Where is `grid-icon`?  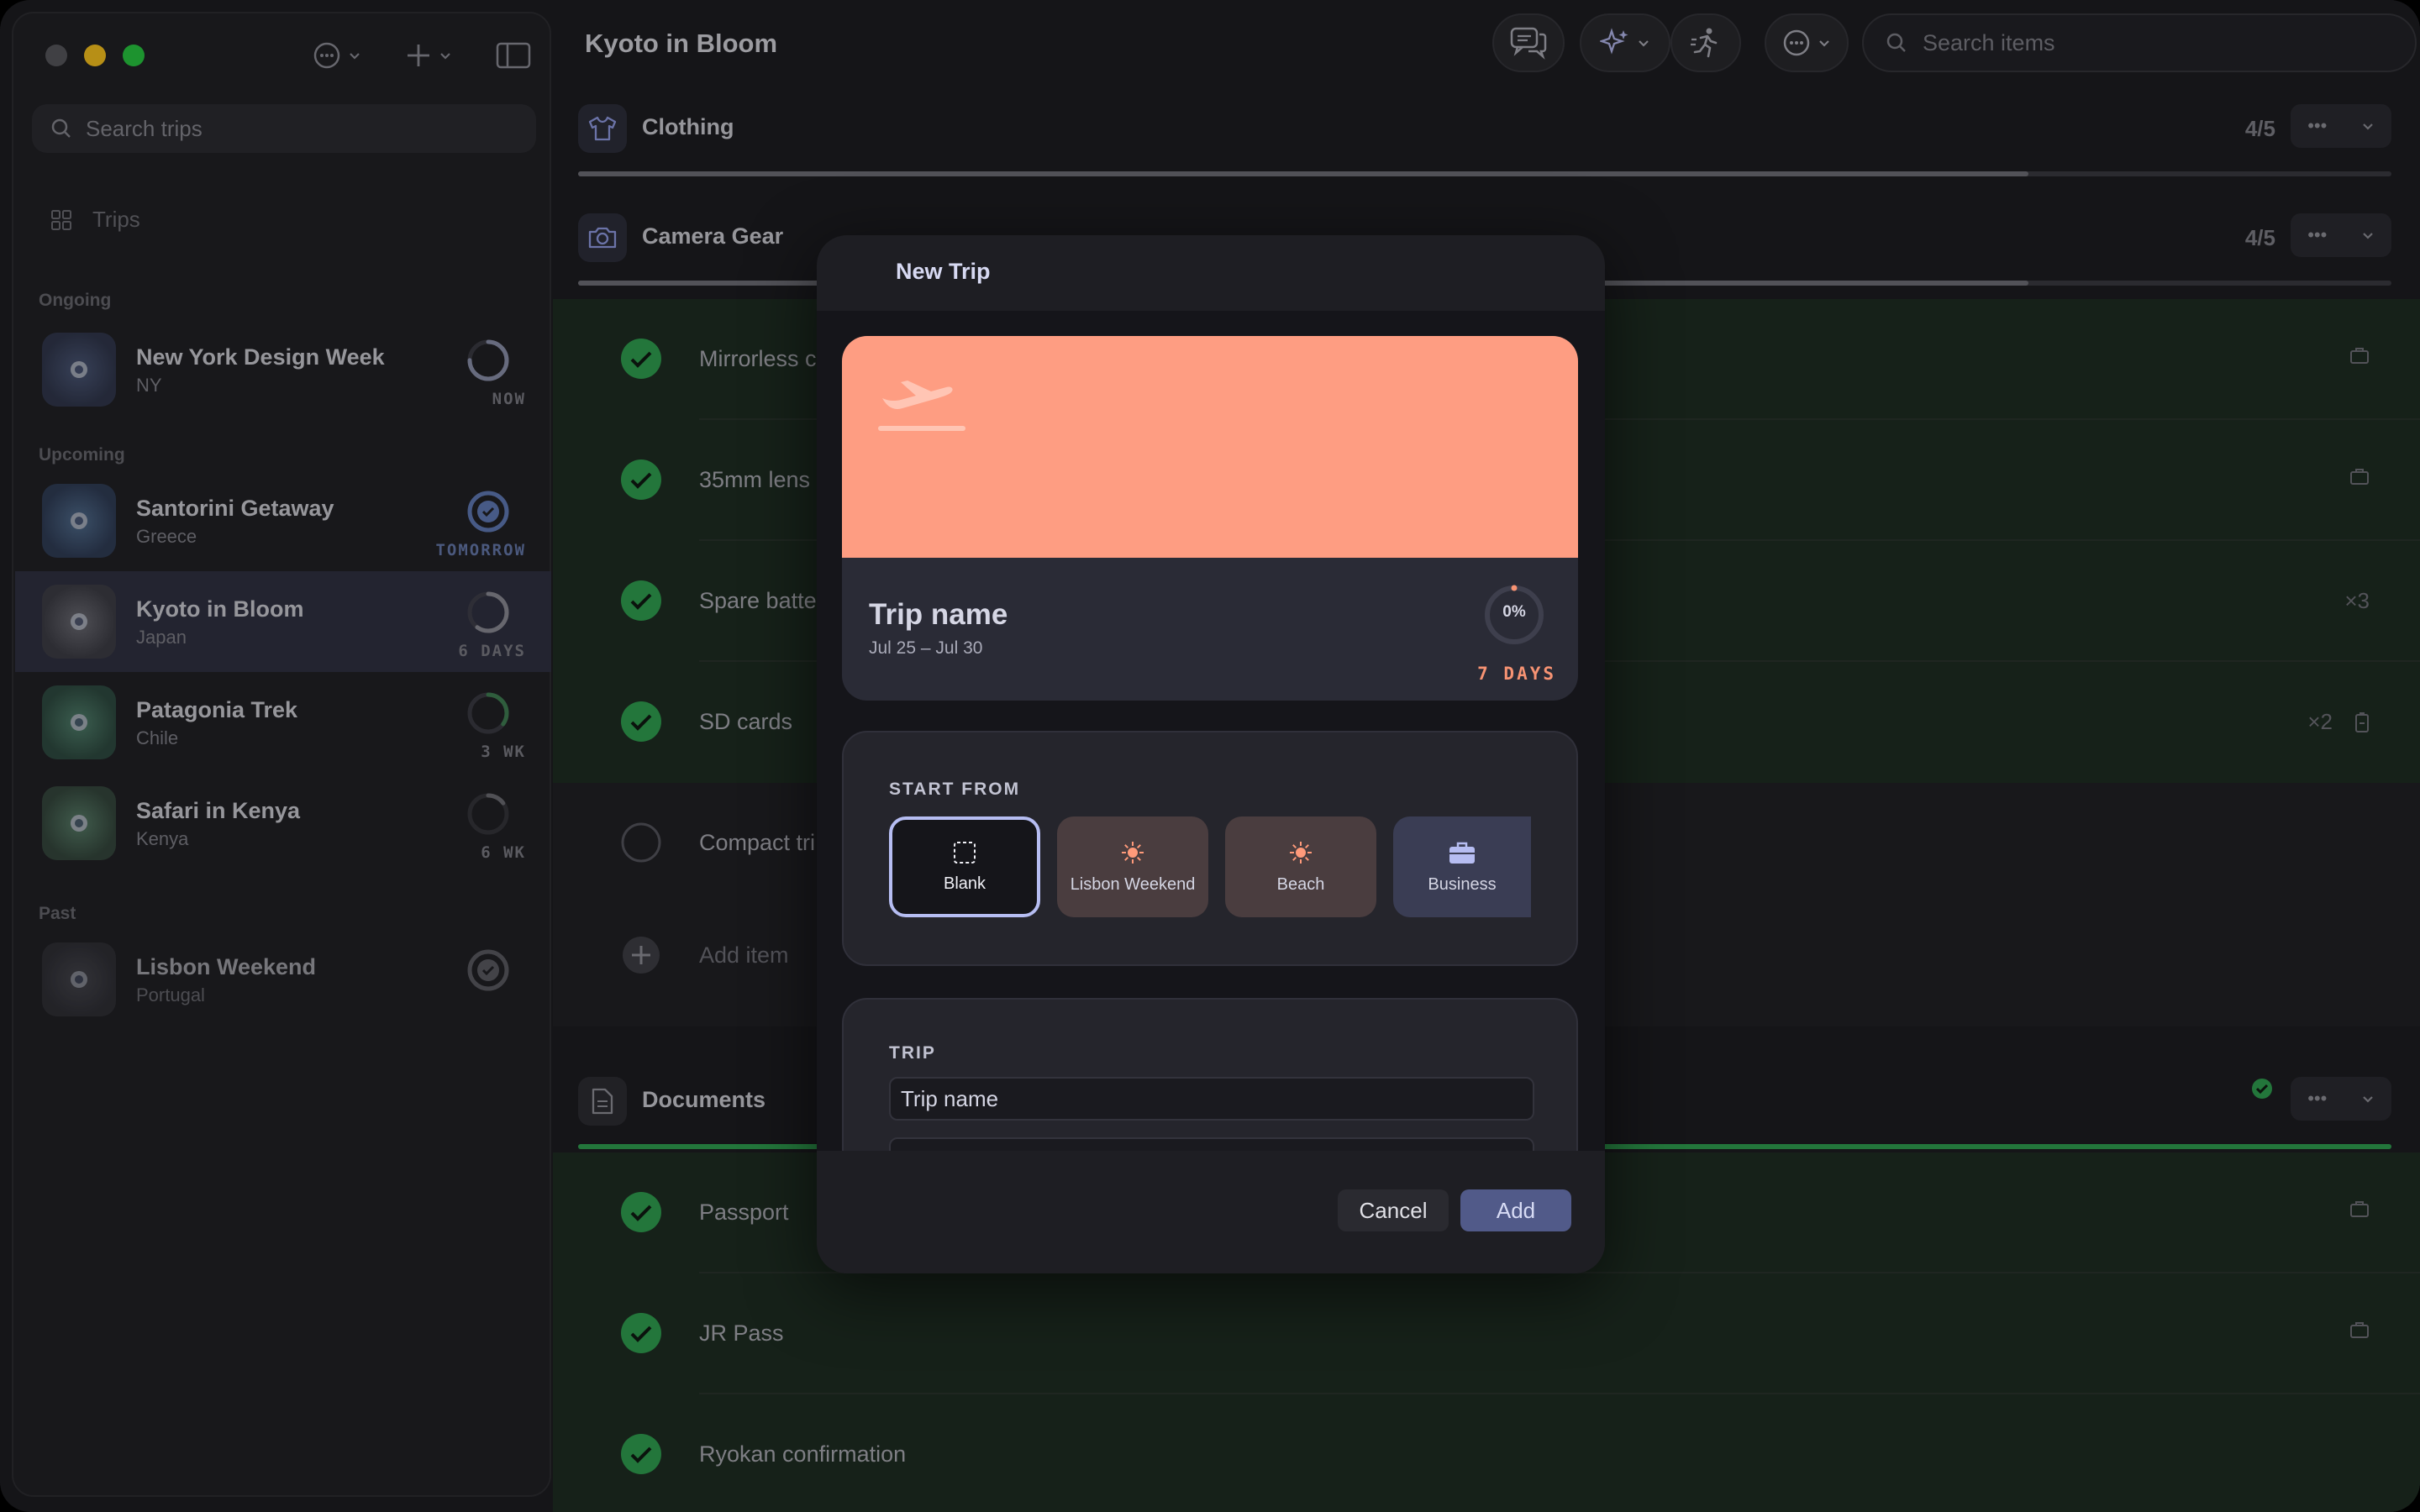 grid-icon is located at coordinates (61, 219).